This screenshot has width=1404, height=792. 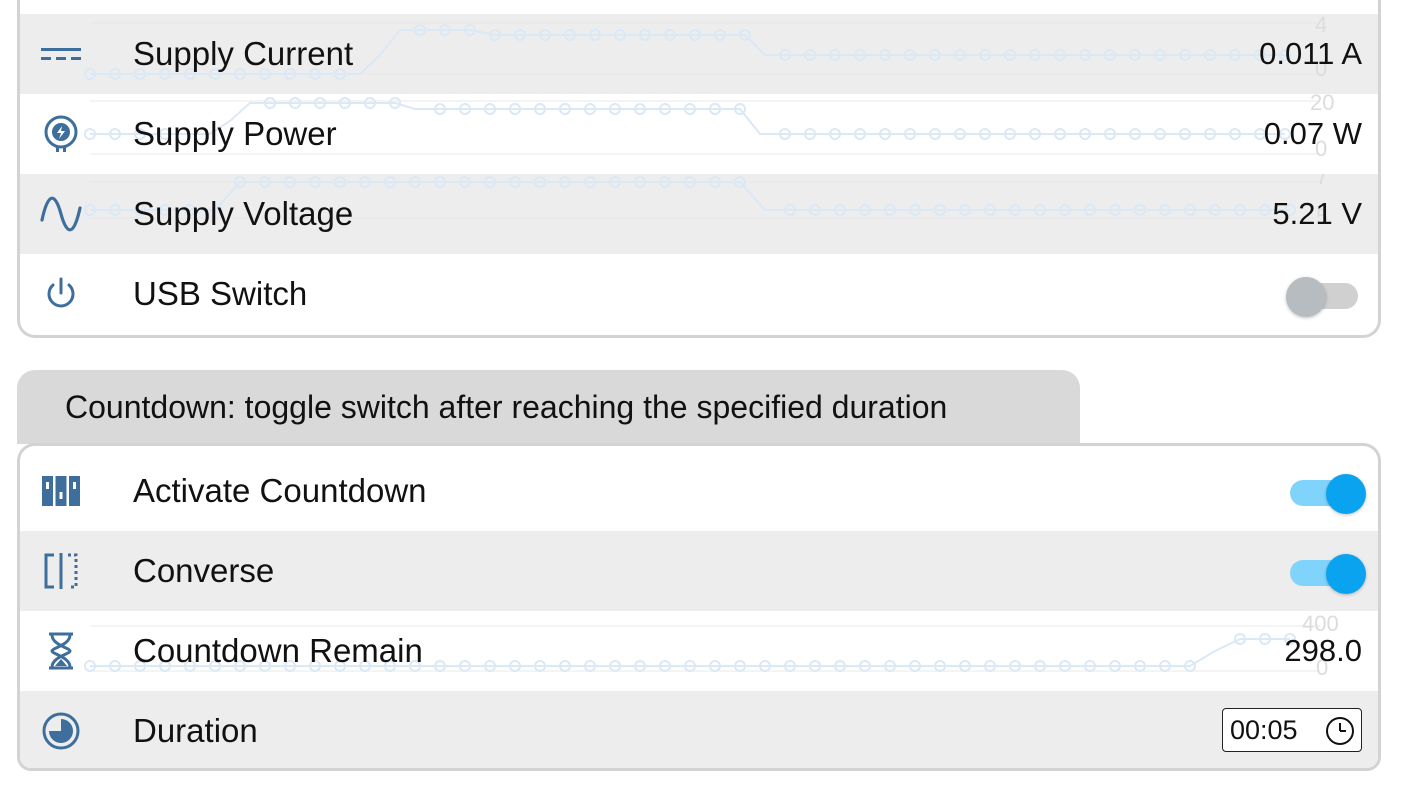 I want to click on row-usb-switch: USB Switch, so click(x=699, y=294).